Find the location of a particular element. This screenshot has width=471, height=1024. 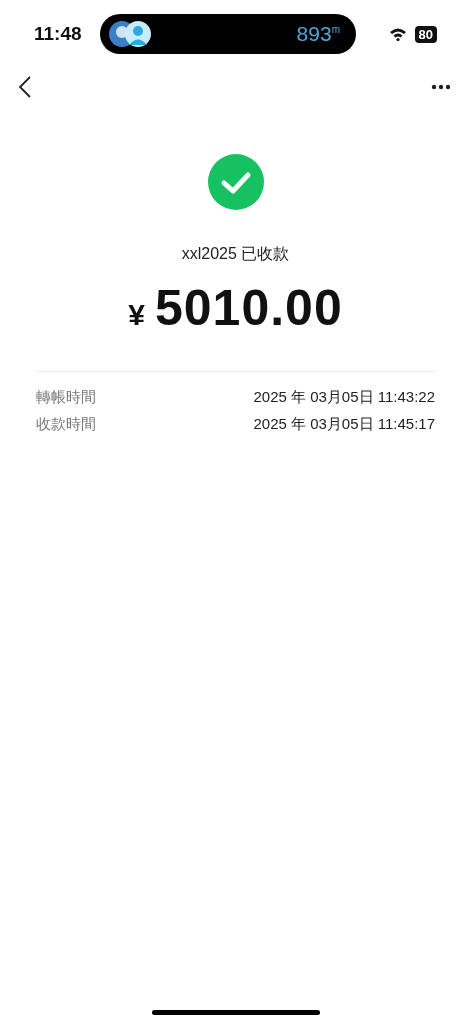

success-check-icon is located at coordinates (235, 182).